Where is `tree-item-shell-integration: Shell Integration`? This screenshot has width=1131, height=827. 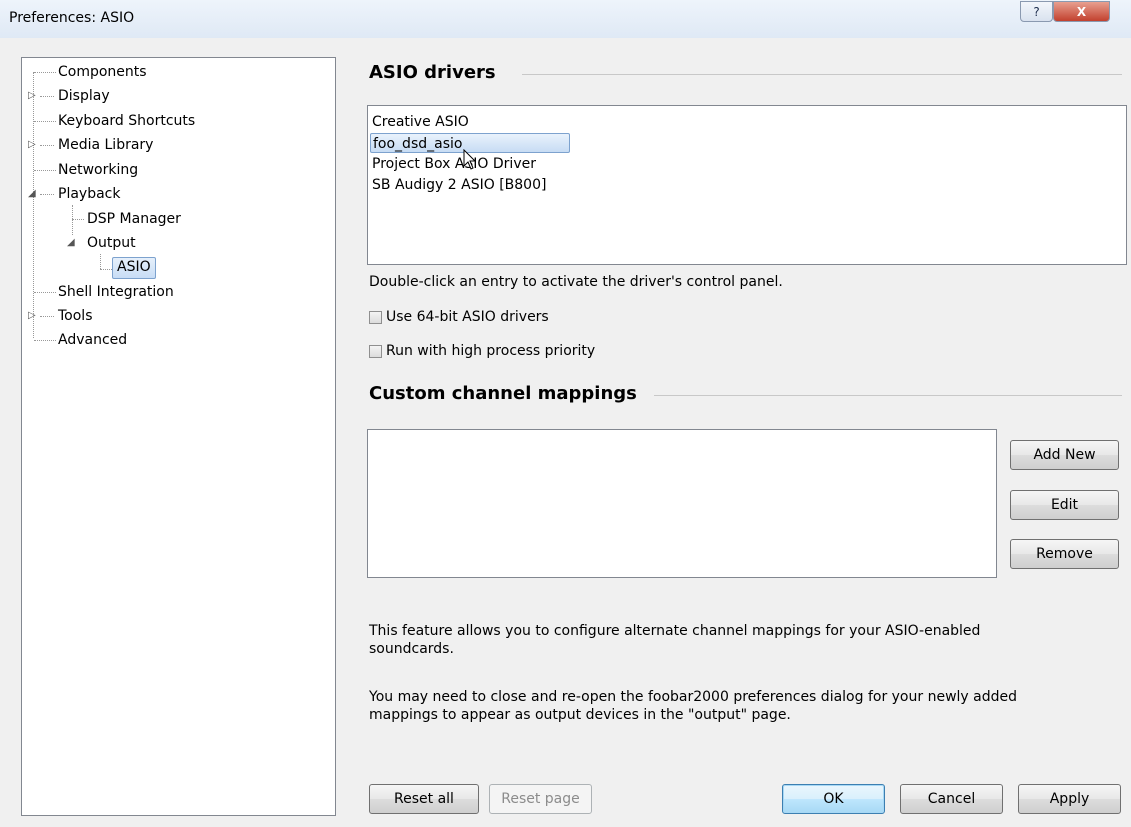
tree-item-shell-integration: Shell Integration is located at coordinates (116, 292).